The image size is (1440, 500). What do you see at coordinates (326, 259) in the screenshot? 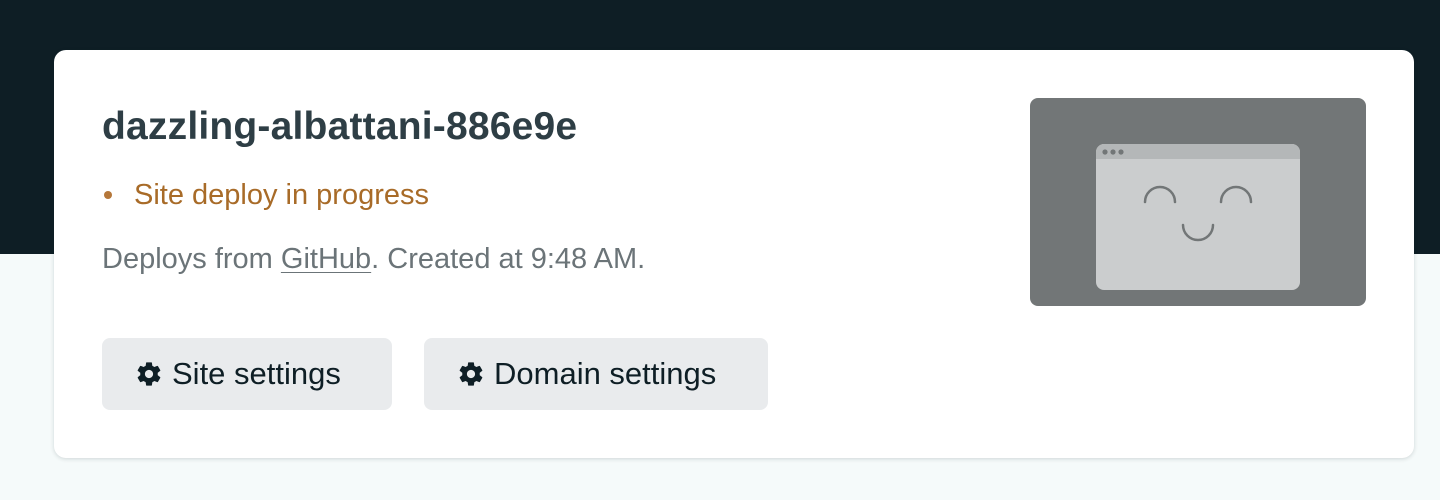
I see `github-link: GitHub` at bounding box center [326, 259].